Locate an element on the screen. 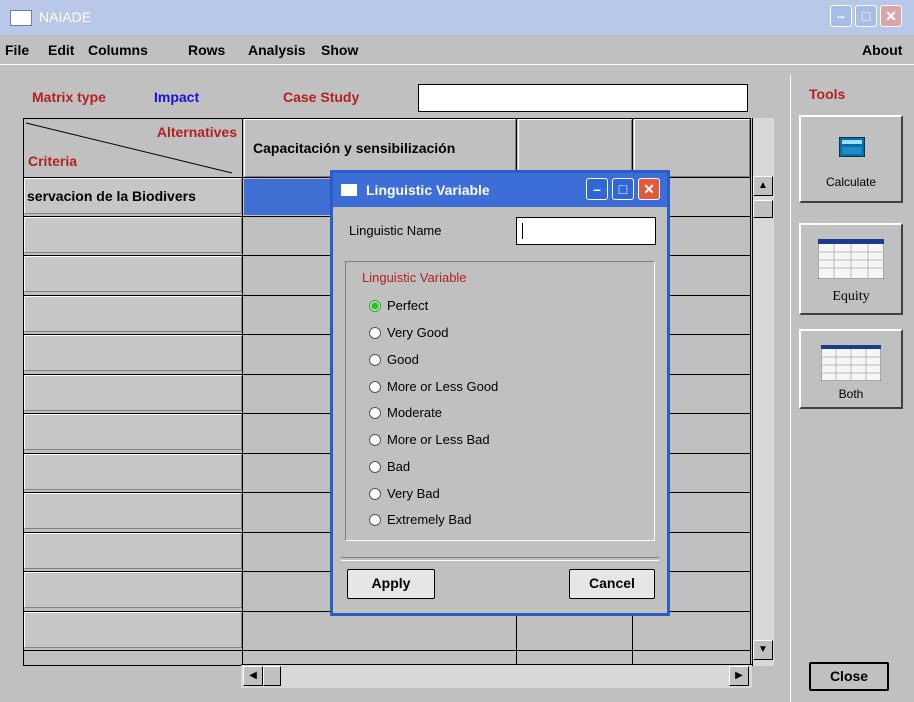  radio-more-or-less-bad: More or Less Bad is located at coordinates (429, 441).